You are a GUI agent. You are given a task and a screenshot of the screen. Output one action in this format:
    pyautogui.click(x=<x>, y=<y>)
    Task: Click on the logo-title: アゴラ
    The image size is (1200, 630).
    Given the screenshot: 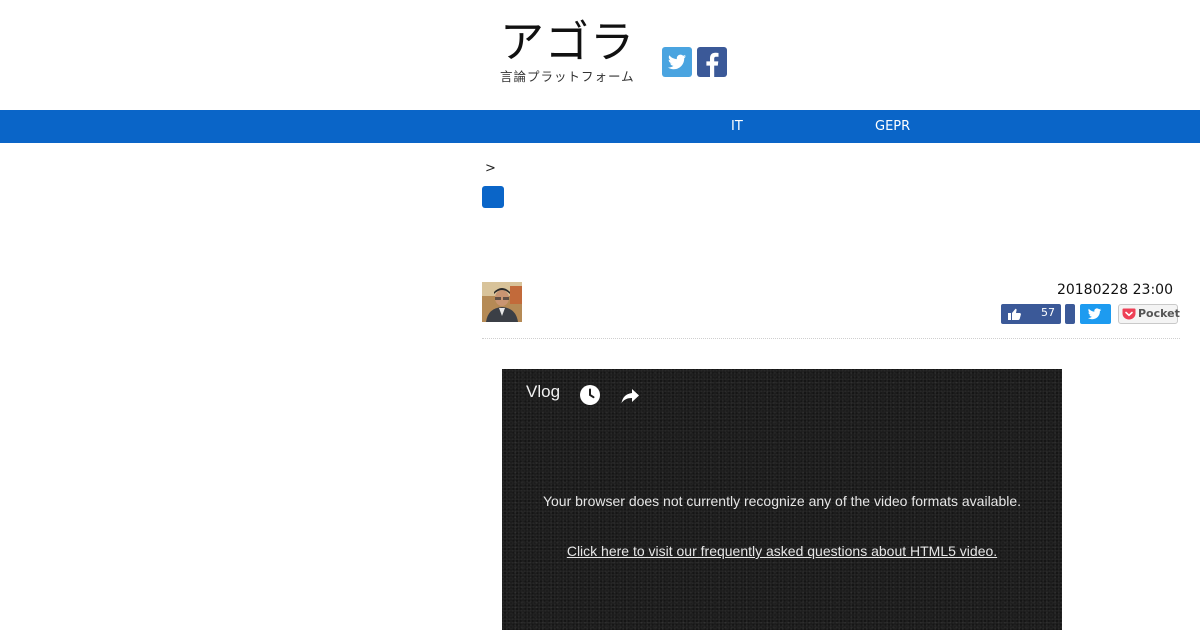 What is the action you would take?
    pyautogui.click(x=567, y=42)
    